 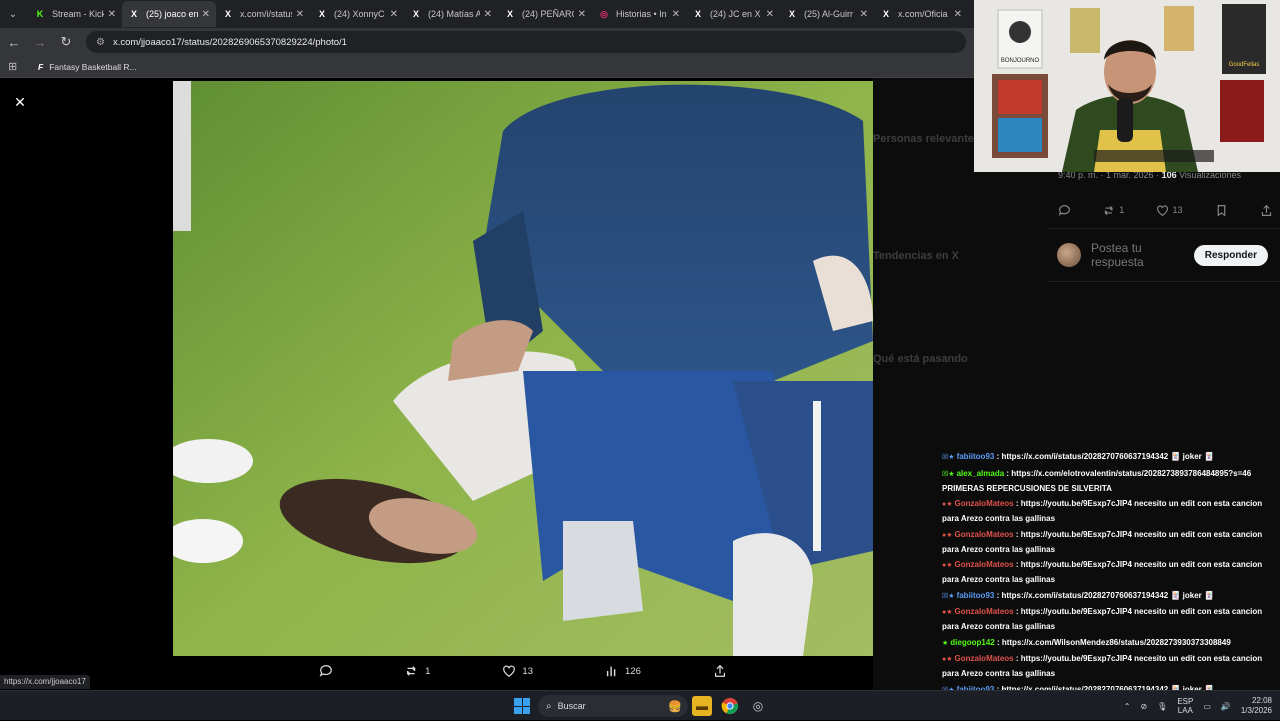 What do you see at coordinates (1162, 706) in the screenshot?
I see `microphone-icon: 🎙` at bounding box center [1162, 706].